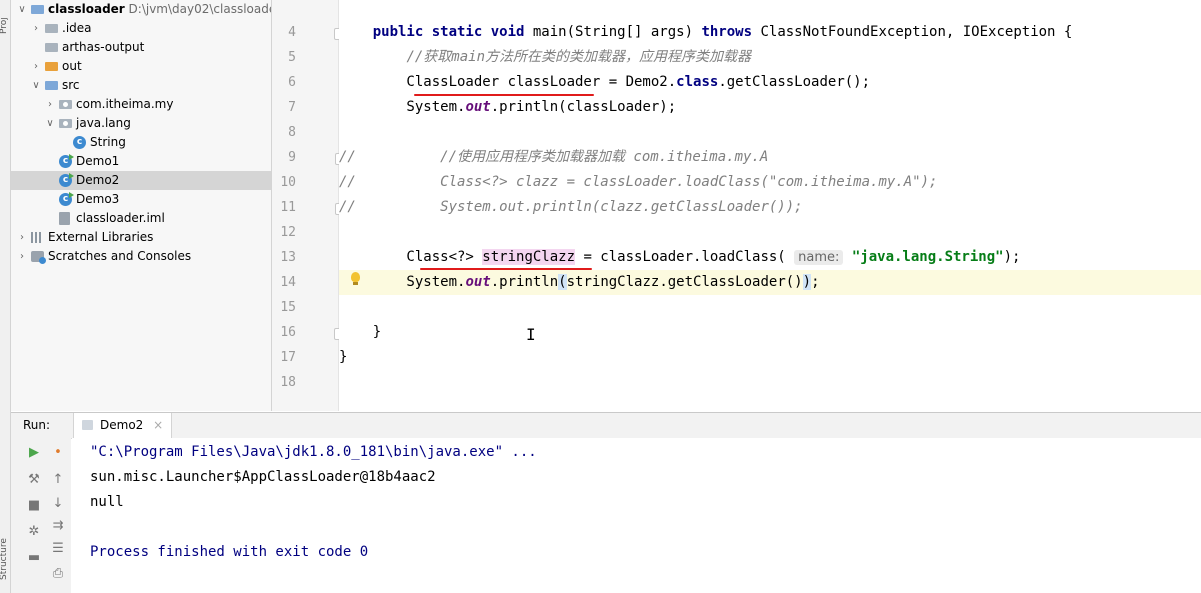 This screenshot has width=1201, height=593. What do you see at coordinates (108, 142) in the screenshot?
I see `tree-item-label: String` at bounding box center [108, 142].